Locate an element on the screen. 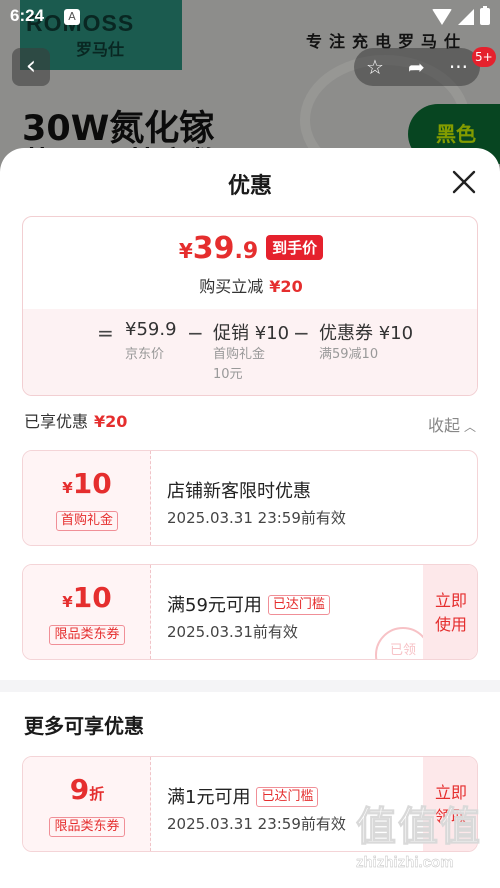  coupon-title: 店铺新客限时优惠 is located at coordinates (239, 491).